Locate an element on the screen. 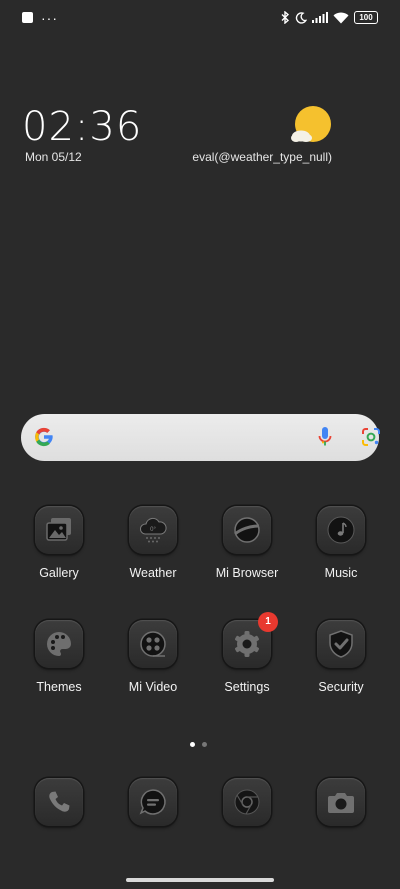  microphone-icon is located at coordinates (325, 437).